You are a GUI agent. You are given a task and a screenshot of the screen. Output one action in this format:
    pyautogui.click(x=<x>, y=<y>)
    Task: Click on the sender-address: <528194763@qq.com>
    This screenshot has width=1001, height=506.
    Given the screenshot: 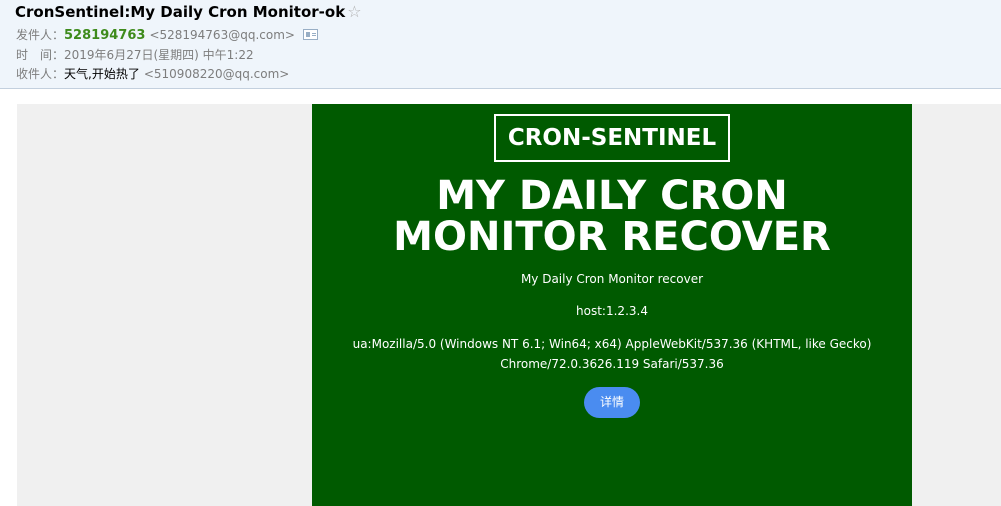 What is the action you would take?
    pyautogui.click(x=222, y=35)
    